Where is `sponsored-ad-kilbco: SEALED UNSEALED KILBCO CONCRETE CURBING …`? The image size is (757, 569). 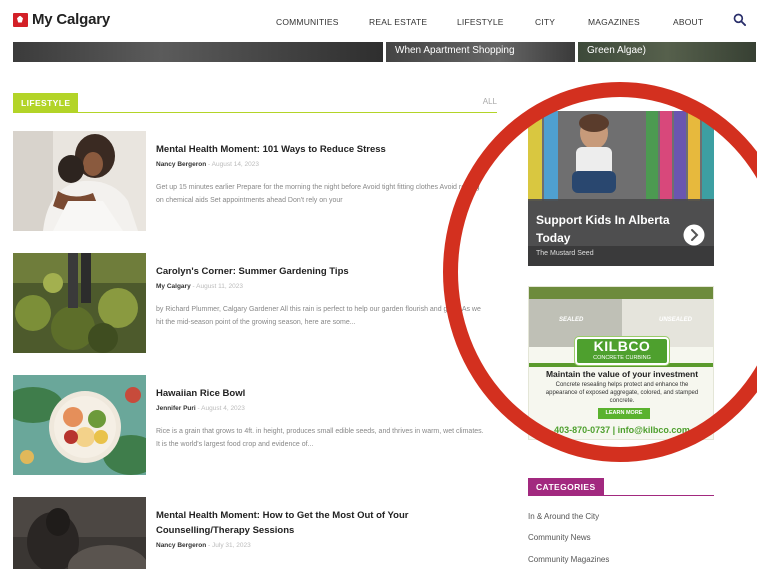 sponsored-ad-kilbco: SEALED UNSEALED KILBCO CONCRETE CURBING … is located at coordinates (621, 363).